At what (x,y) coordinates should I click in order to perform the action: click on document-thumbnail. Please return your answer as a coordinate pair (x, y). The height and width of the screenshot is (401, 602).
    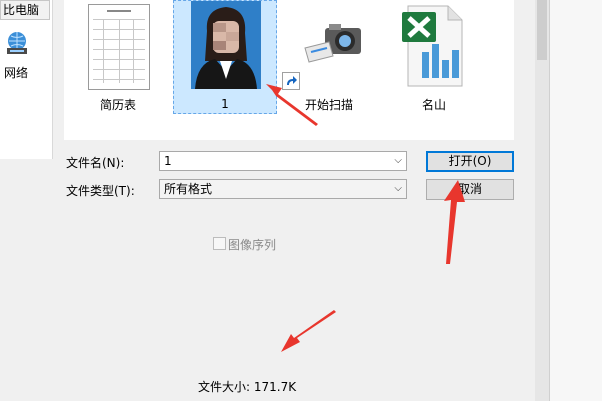
    Looking at the image, I should click on (119, 47).